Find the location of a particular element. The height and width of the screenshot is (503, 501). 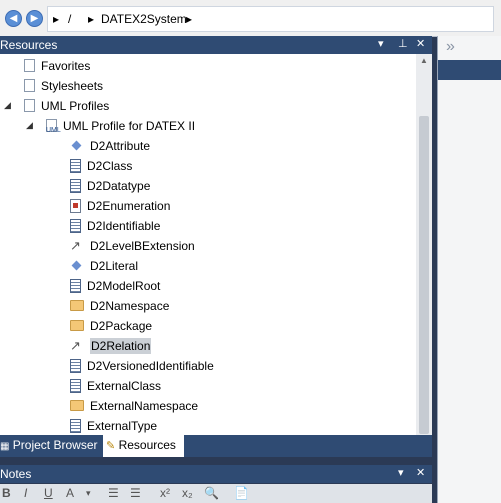

tree-item: ExternalClass is located at coordinates (115, 385).